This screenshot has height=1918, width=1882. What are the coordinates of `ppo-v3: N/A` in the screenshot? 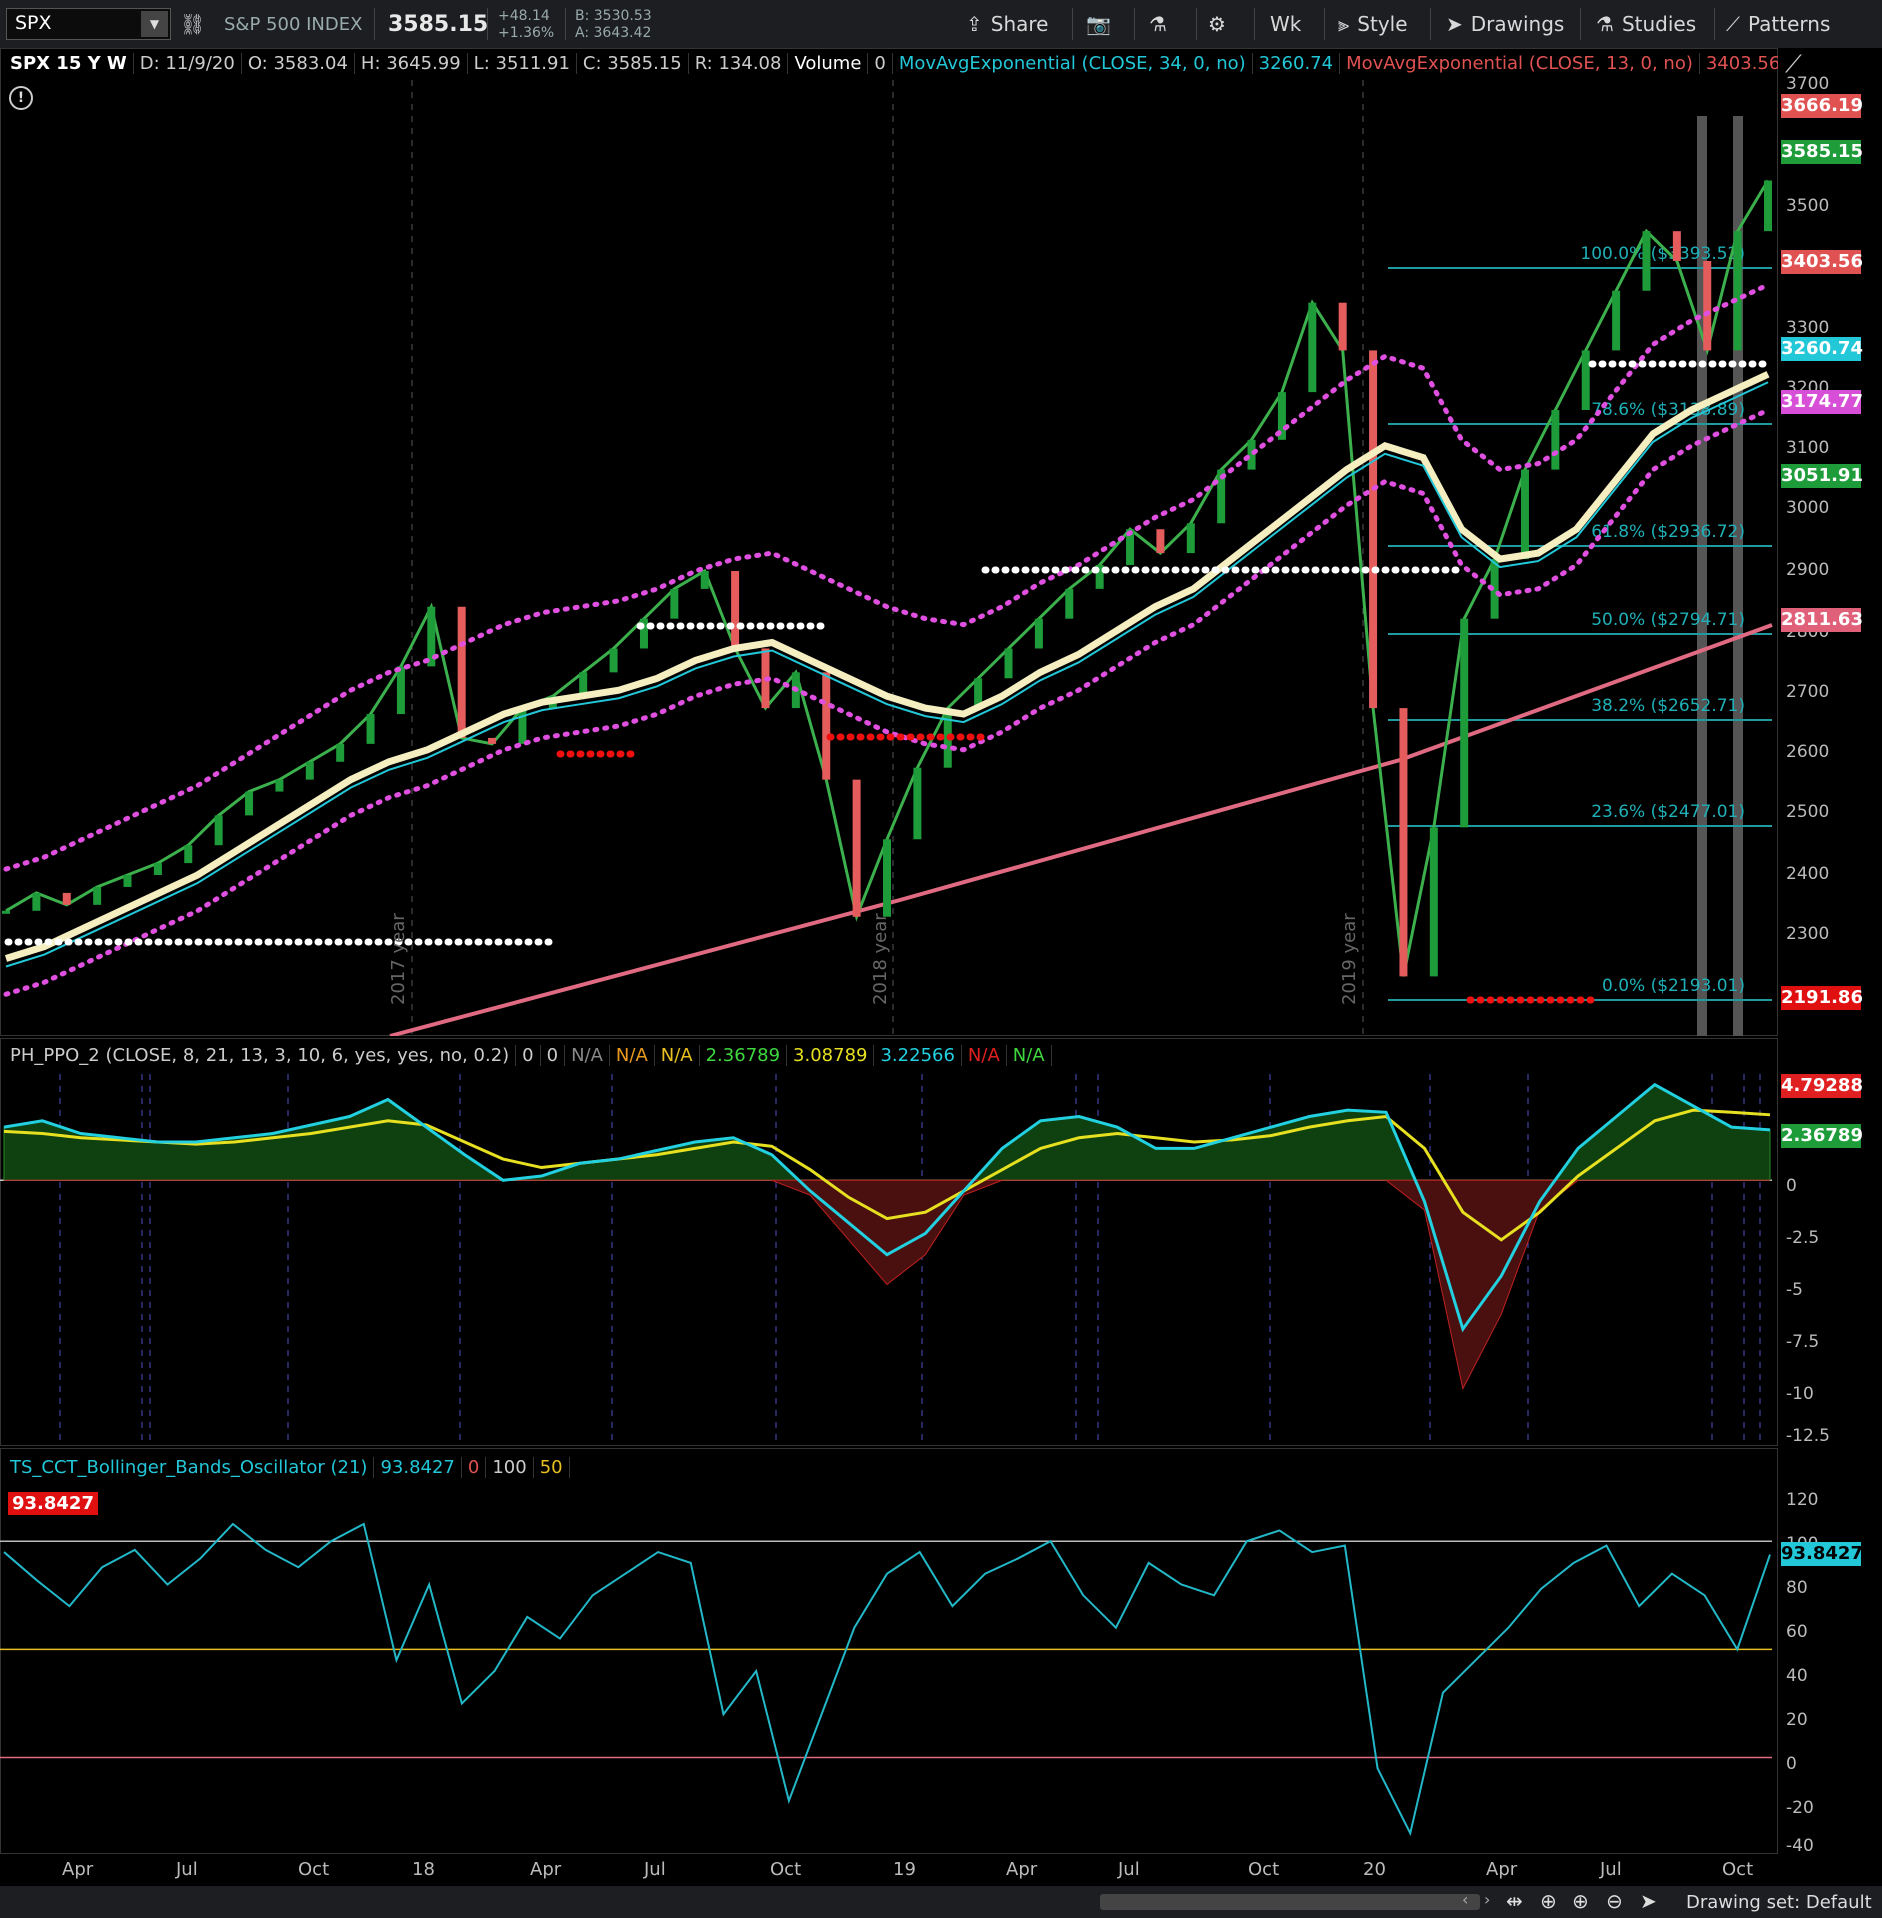 It's located at (587, 1055).